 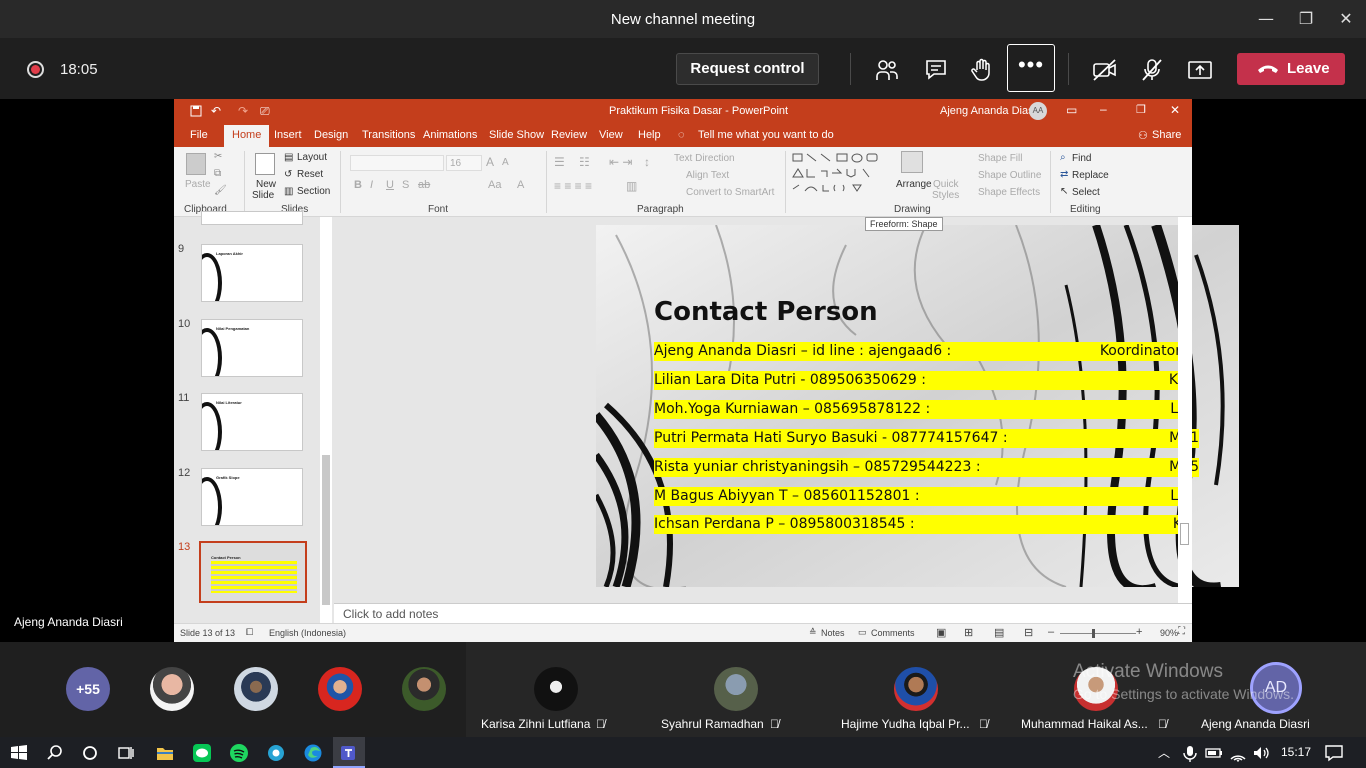 What do you see at coordinates (1009, 175) in the screenshot?
I see `shape-outline-button: Shape Outline` at bounding box center [1009, 175].